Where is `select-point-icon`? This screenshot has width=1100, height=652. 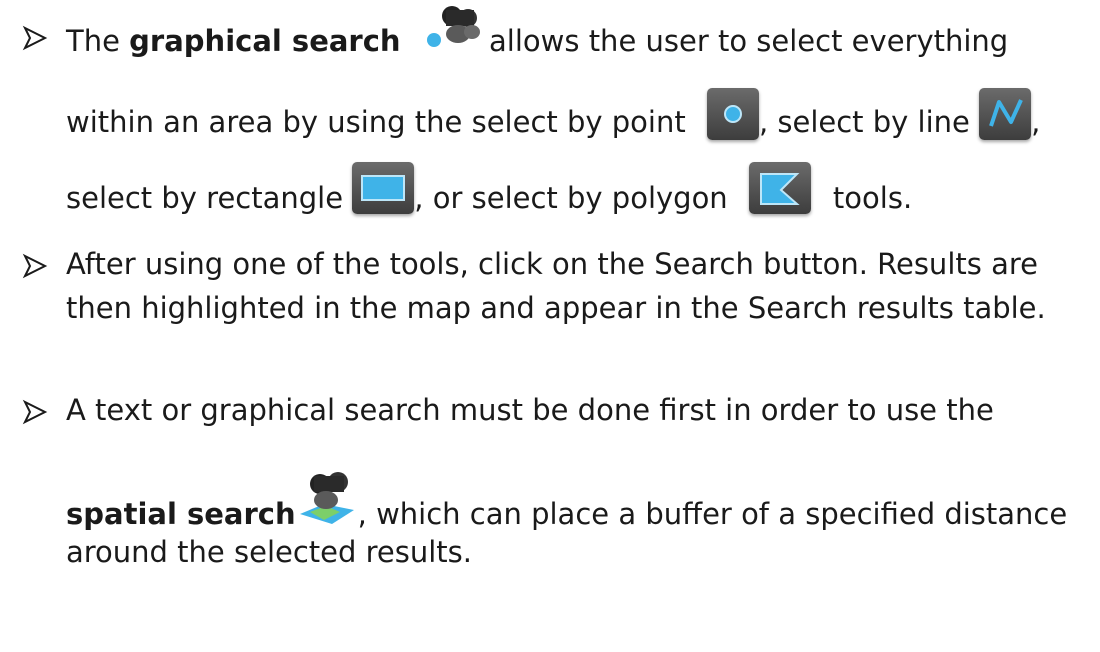
select-point-icon is located at coordinates (732, 114).